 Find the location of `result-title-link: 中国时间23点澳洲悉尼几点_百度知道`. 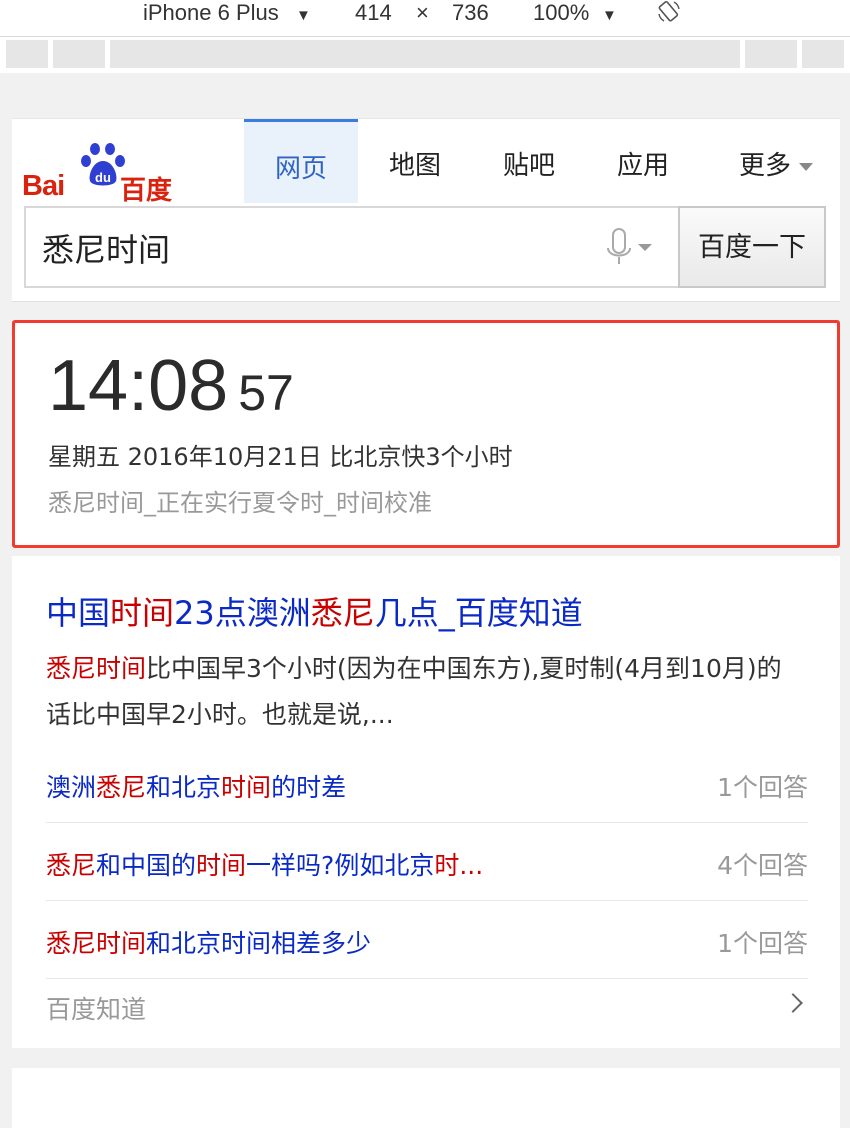

result-title-link: 中国时间23点澳洲悉尼几点_百度知道 is located at coordinates (314, 611).